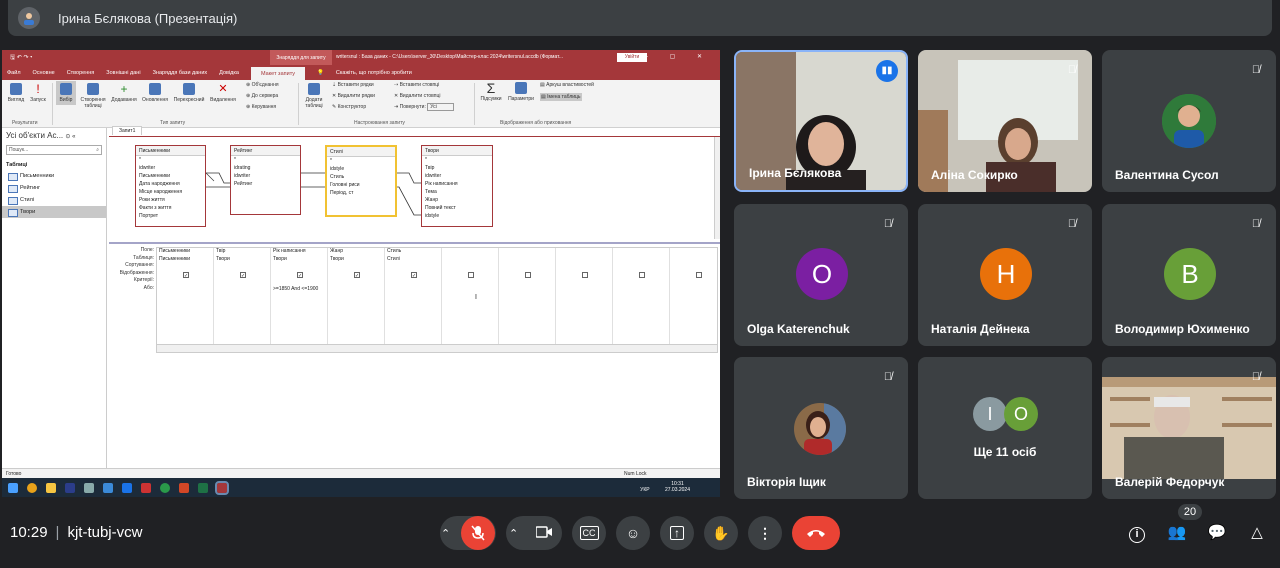 The width and height of the screenshot is (1280, 568). What do you see at coordinates (13, 487) in the screenshot?
I see `start-icon` at bounding box center [13, 487].